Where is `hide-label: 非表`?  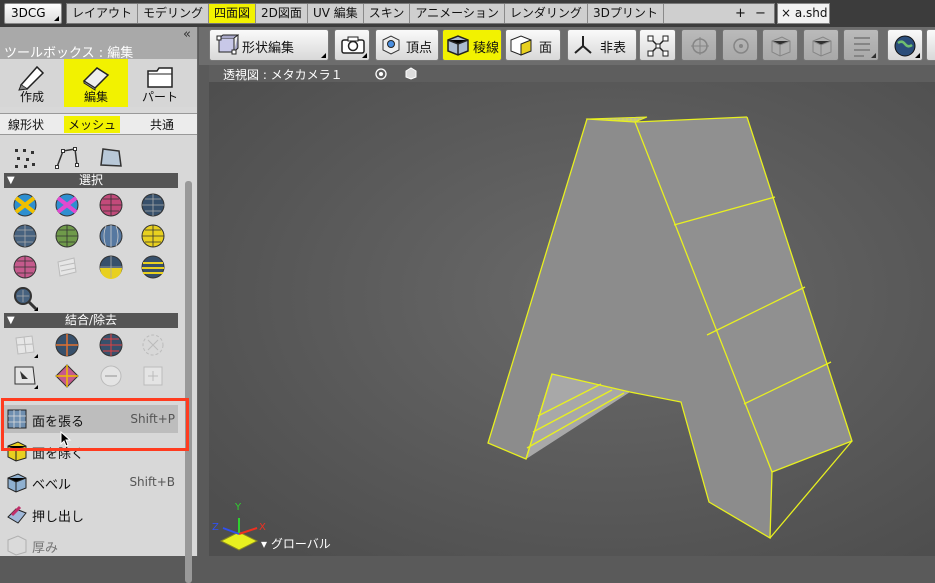 hide-label: 非表 is located at coordinates (613, 48).